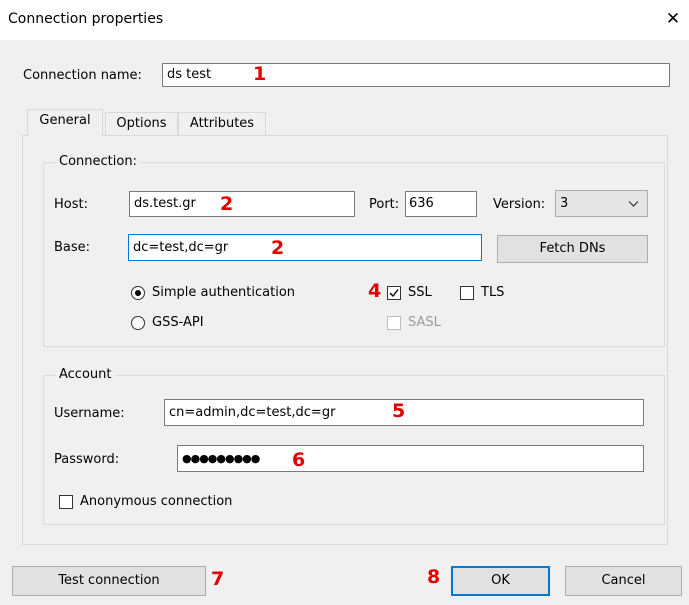  I want to click on port-label: Port:, so click(384, 204).